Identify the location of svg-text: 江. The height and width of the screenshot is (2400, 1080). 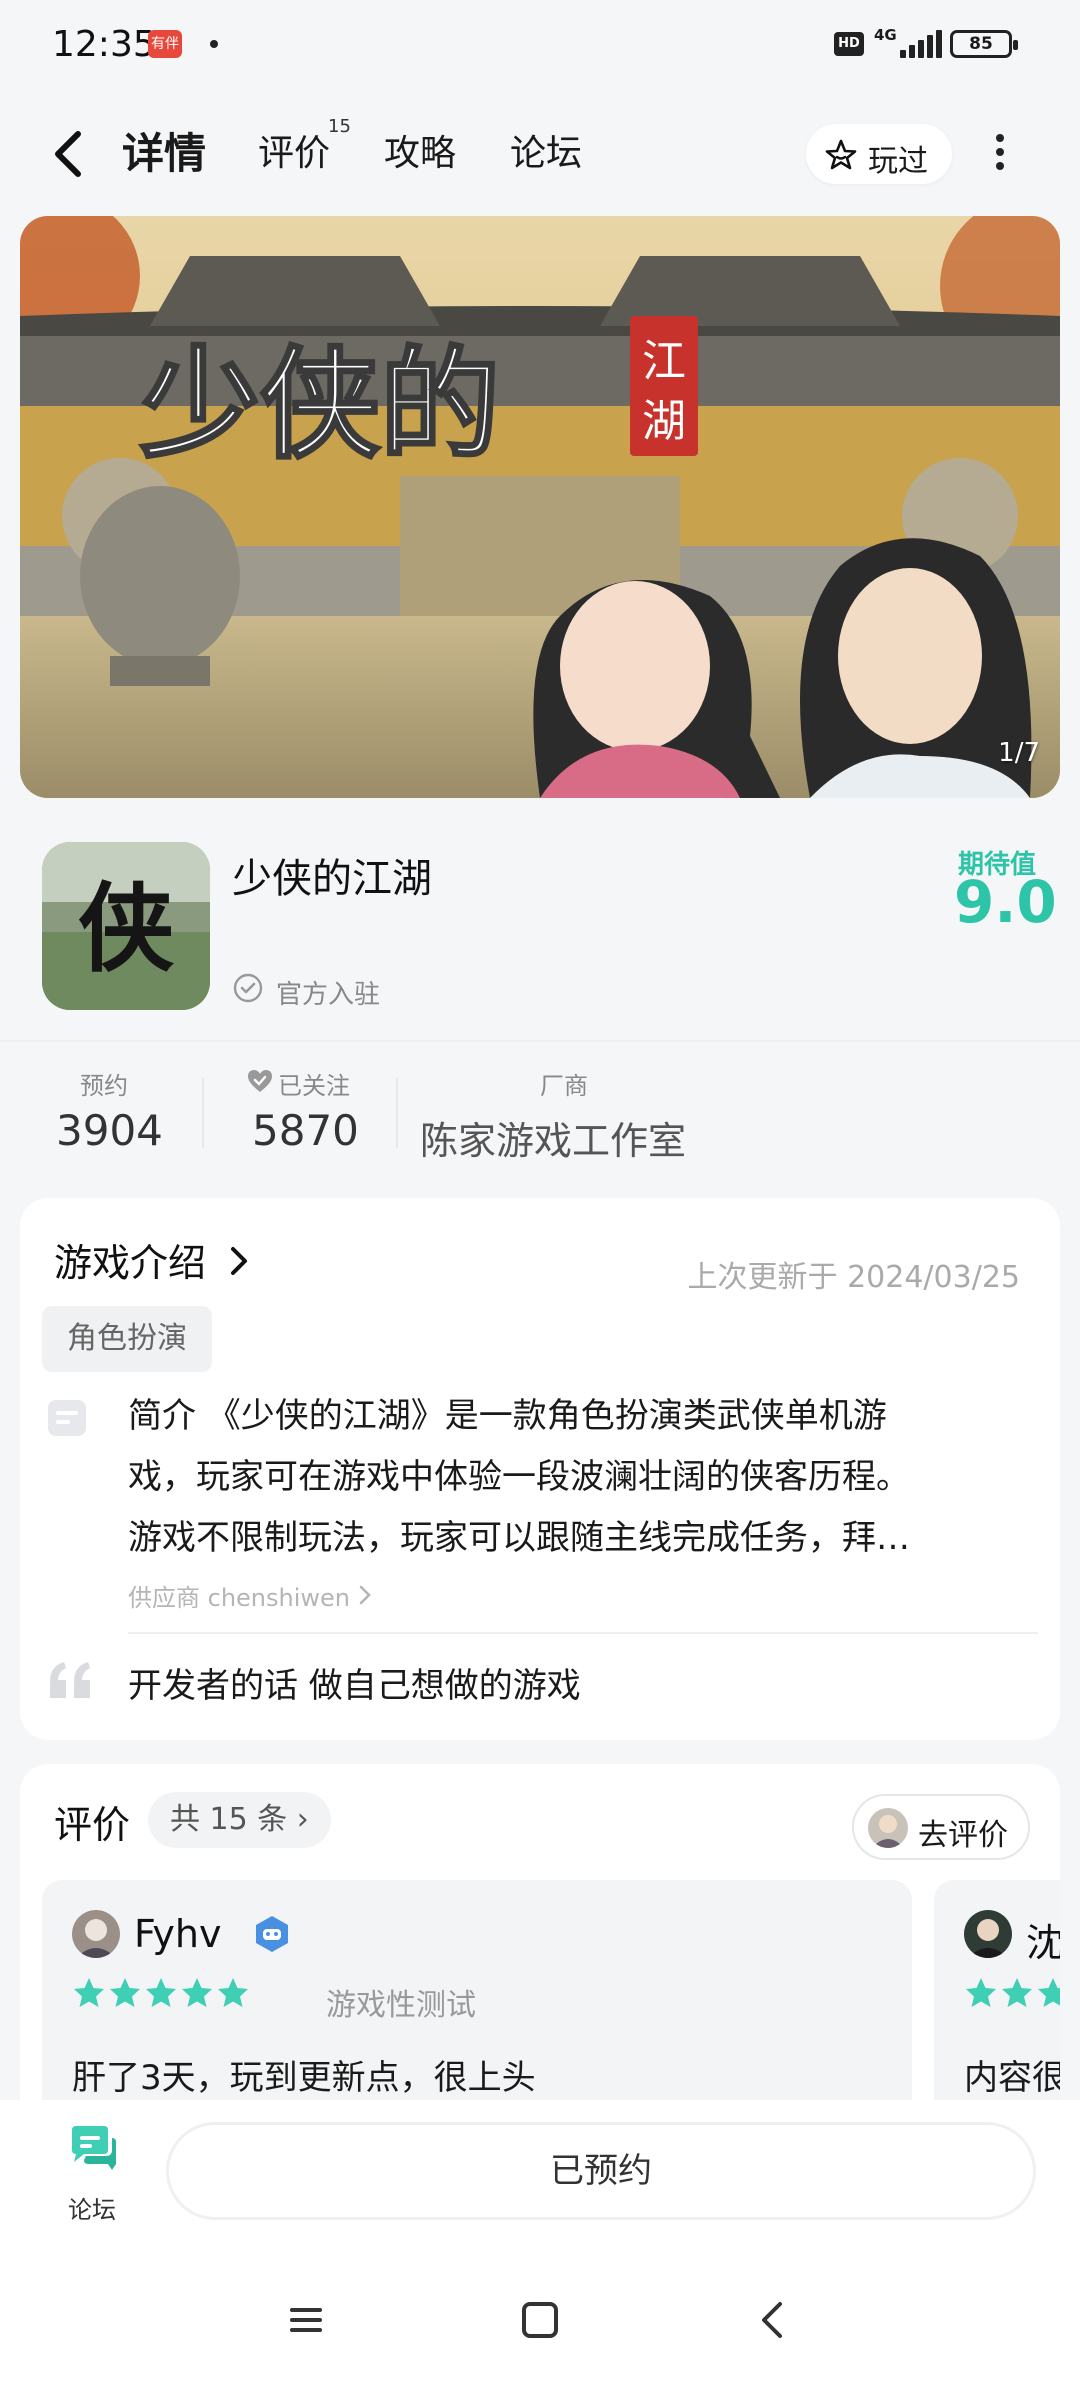
(664, 361).